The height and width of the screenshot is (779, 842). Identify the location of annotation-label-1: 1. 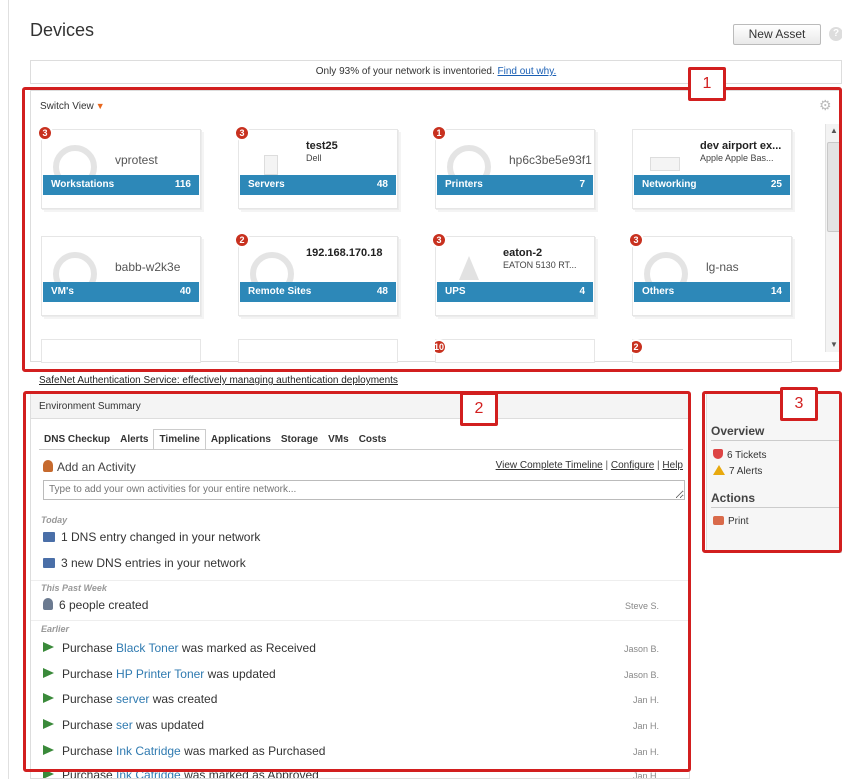
(707, 84).